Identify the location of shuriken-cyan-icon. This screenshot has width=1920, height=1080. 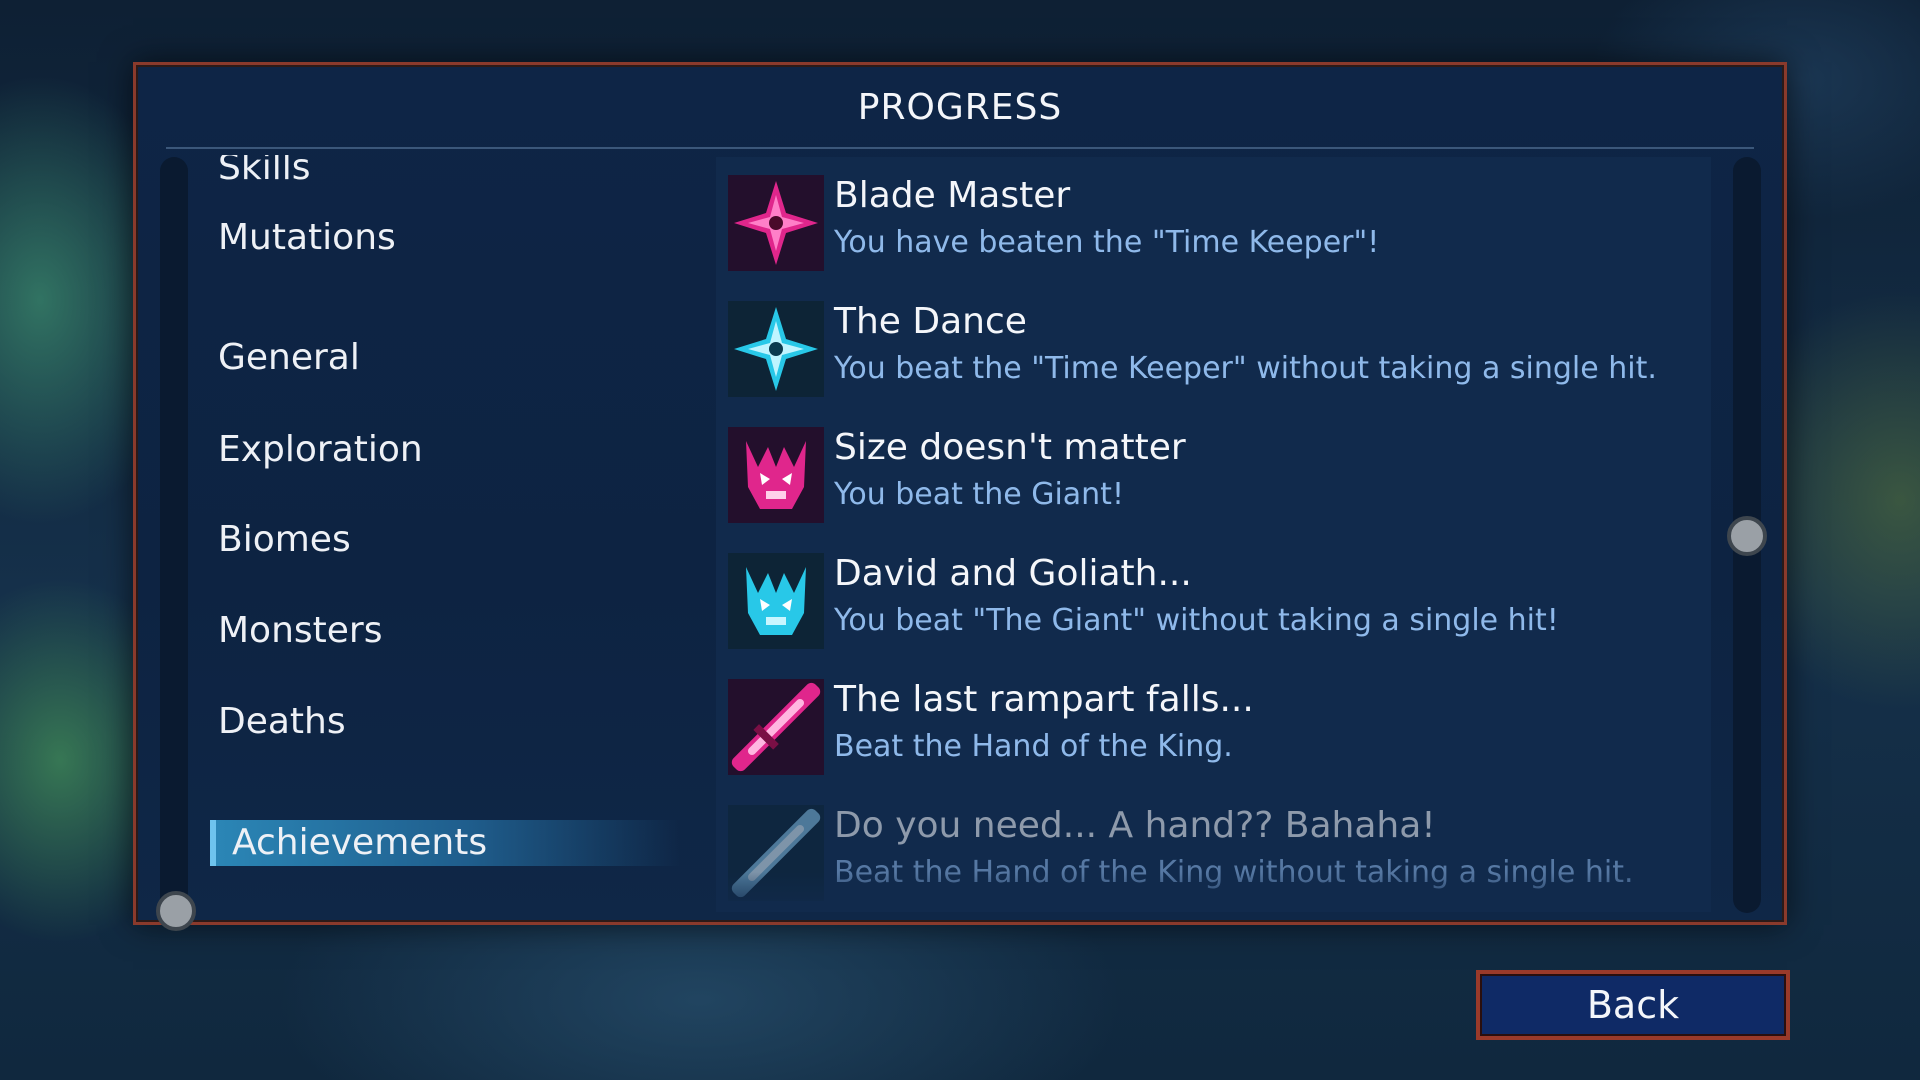
(776, 349).